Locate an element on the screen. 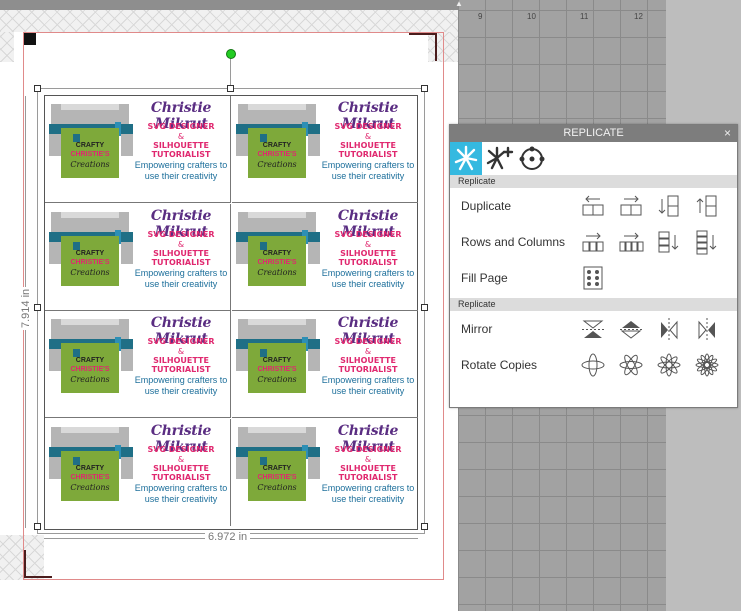 This screenshot has width=741, height=611. fill-page-row: Fill Page is located at coordinates (593, 278).